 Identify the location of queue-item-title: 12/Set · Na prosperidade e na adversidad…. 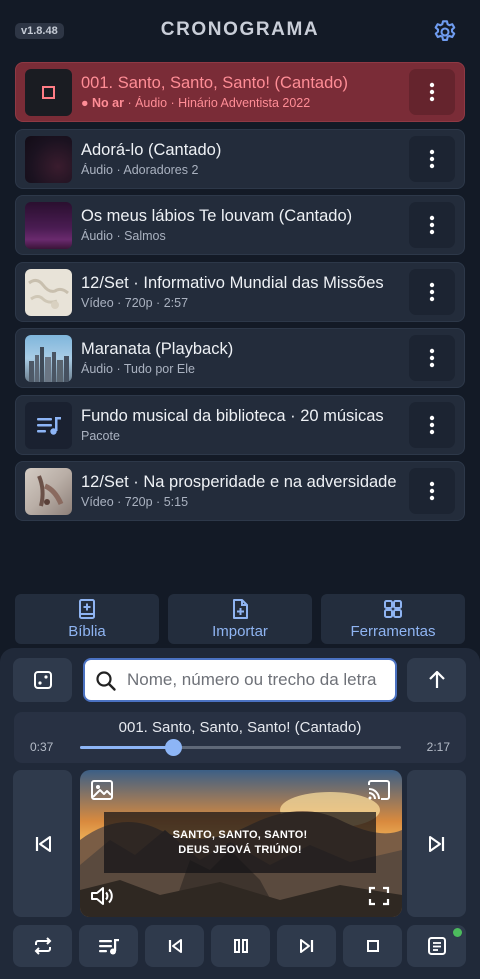
(239, 482).